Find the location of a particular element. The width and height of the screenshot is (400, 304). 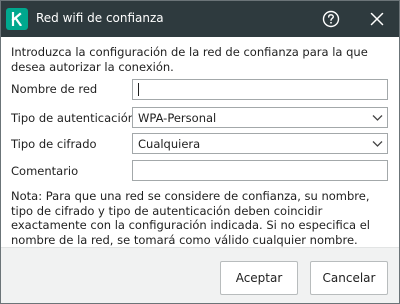

close-icon is located at coordinates (377, 19).